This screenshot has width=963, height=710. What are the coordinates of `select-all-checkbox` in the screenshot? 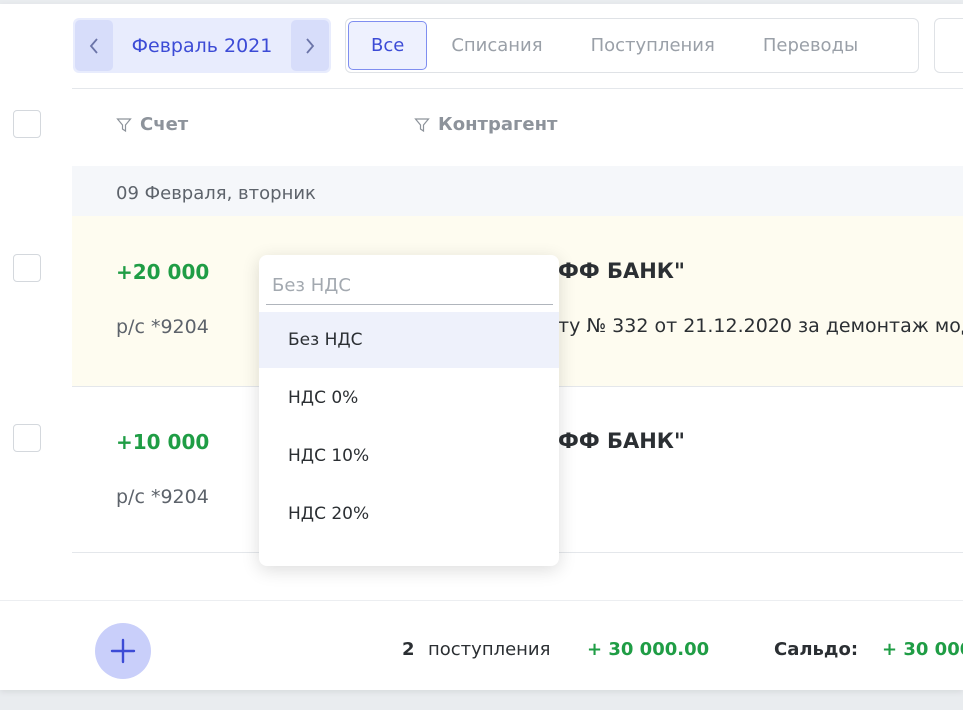 It's located at (27, 124).